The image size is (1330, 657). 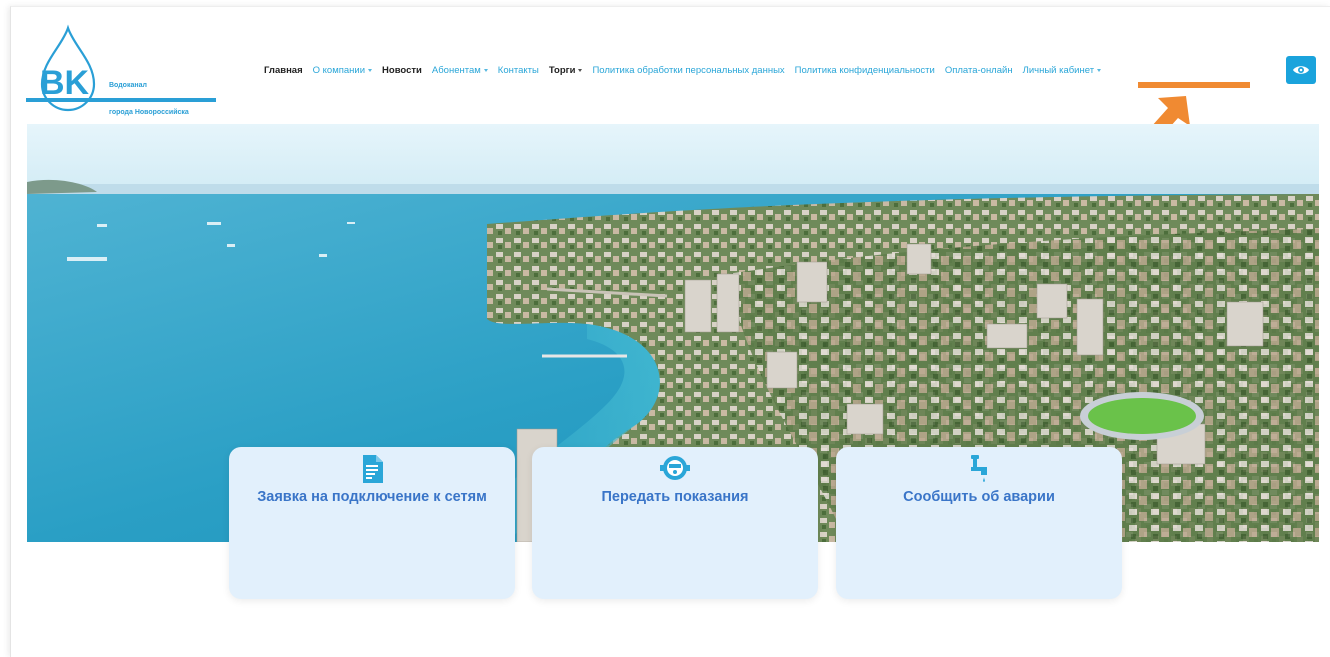 I want to click on nav-item-tenders: Торги, so click(x=566, y=70).